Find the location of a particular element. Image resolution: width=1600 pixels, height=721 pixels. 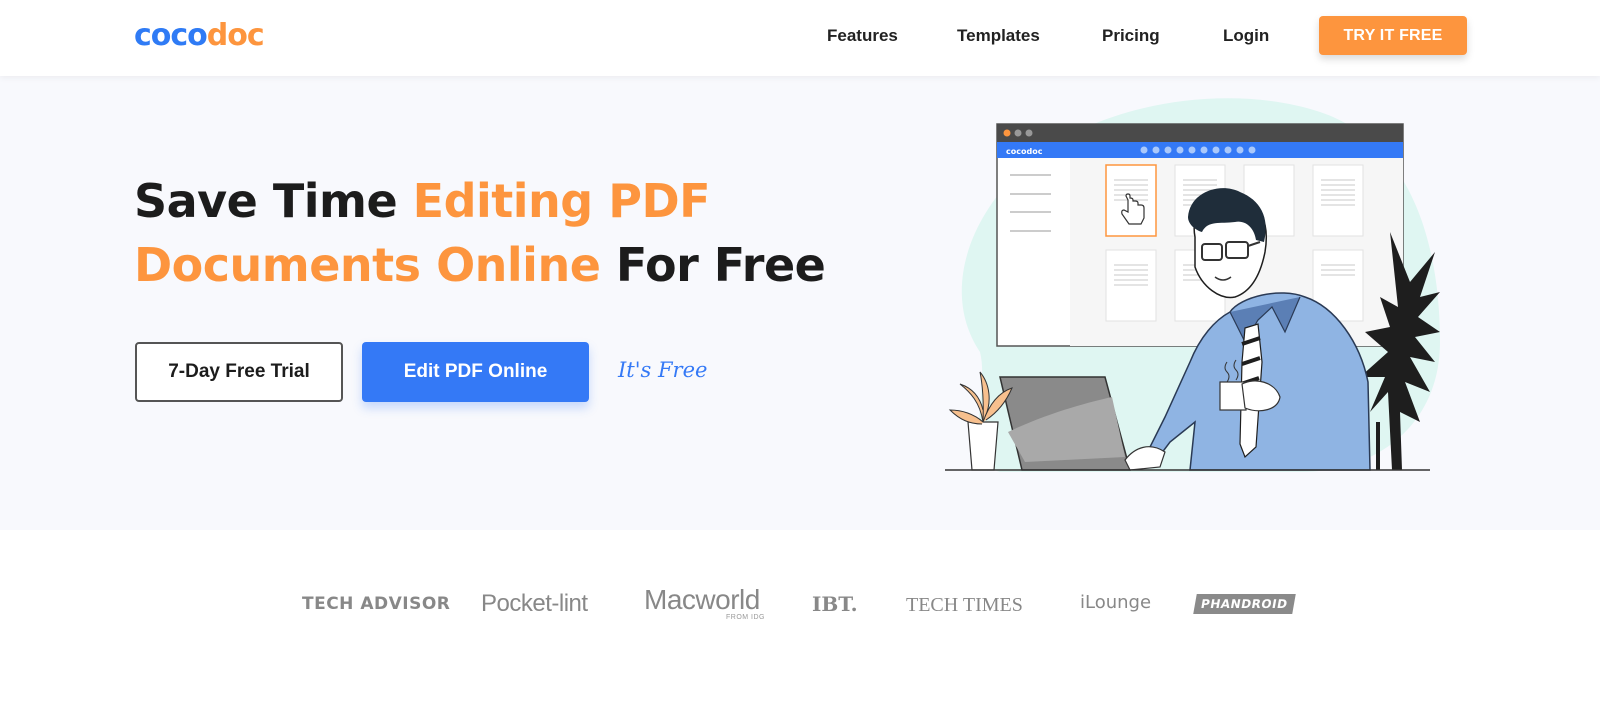

headline-part-3: Documents Online is located at coordinates (367, 265).